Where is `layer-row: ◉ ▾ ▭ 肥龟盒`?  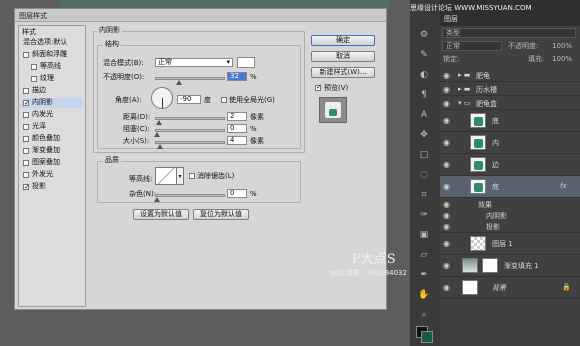
layer-row: ◉ ▾ ▭ 肥龟盒 is located at coordinates (510, 103).